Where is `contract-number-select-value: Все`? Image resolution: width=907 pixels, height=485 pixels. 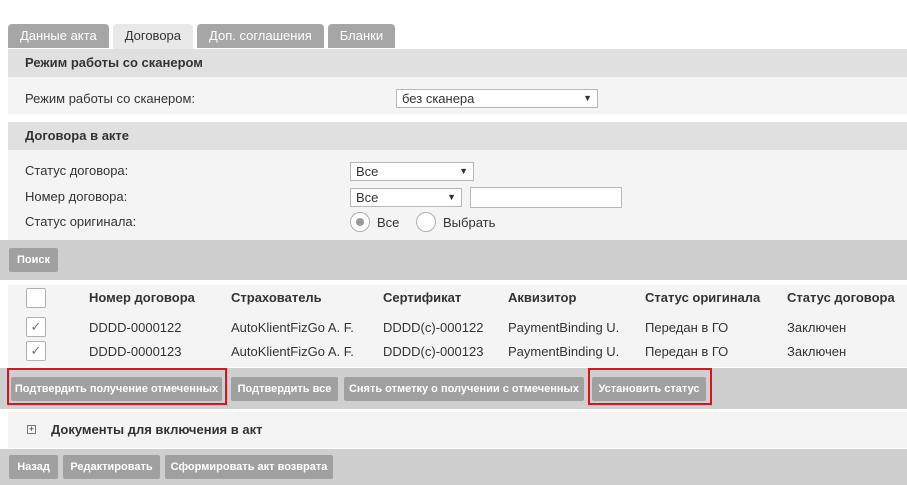
contract-number-select-value: Все is located at coordinates (367, 197).